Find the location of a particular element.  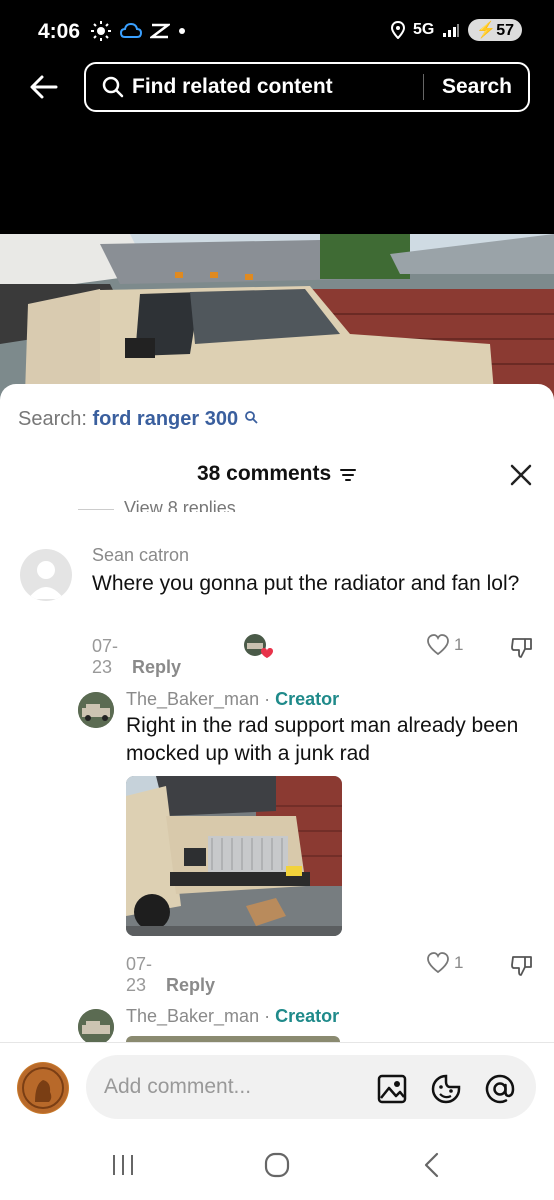

battery-indicator: ⚡57 is located at coordinates (495, 30).